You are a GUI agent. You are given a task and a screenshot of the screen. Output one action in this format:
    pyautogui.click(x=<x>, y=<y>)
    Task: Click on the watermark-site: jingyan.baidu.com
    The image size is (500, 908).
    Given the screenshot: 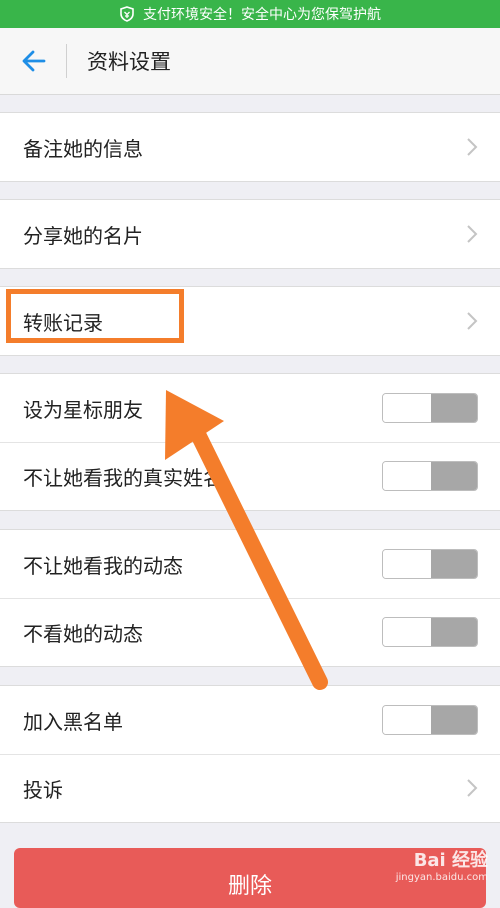 What is the action you would take?
    pyautogui.click(x=441, y=877)
    